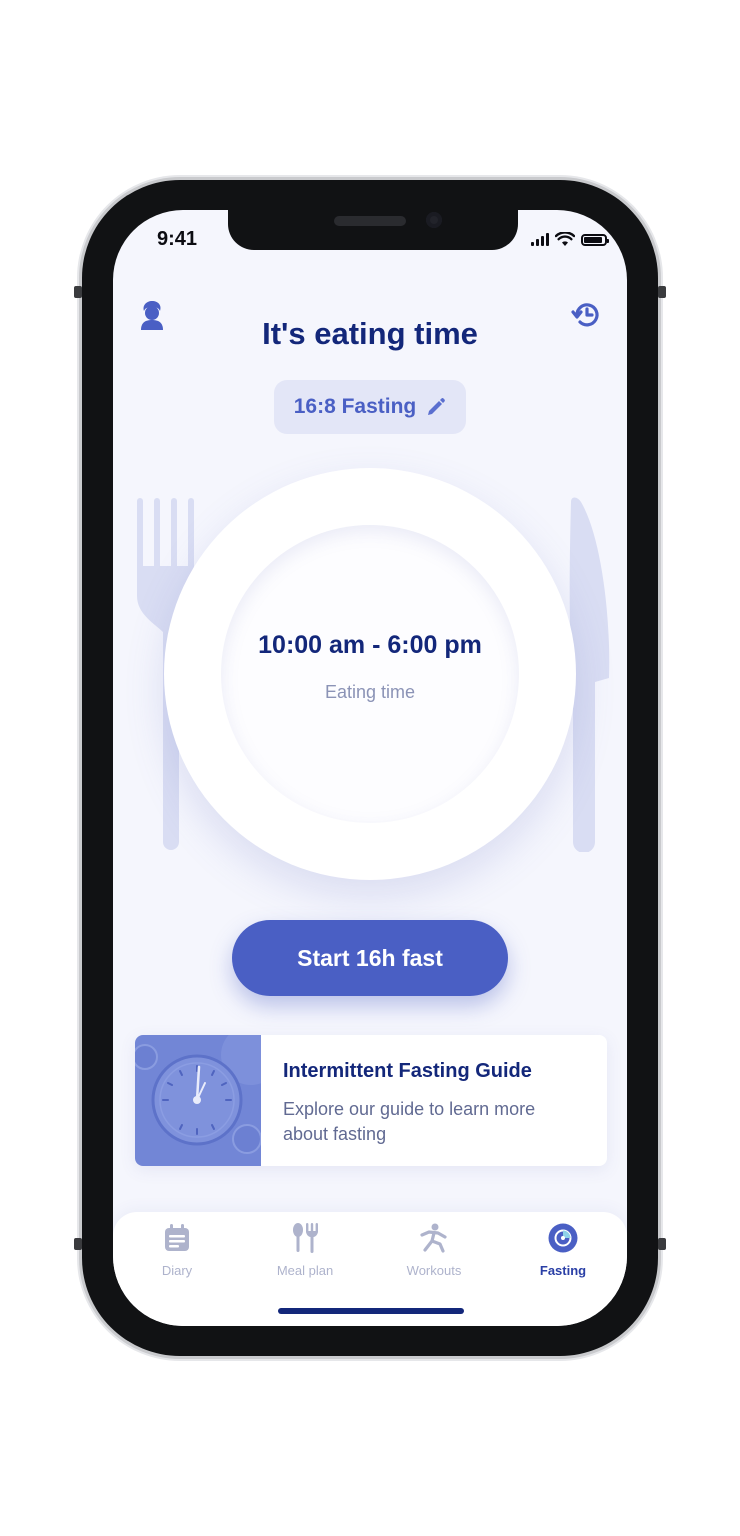 The height and width of the screenshot is (1536, 740). I want to click on notch, so click(373, 230).